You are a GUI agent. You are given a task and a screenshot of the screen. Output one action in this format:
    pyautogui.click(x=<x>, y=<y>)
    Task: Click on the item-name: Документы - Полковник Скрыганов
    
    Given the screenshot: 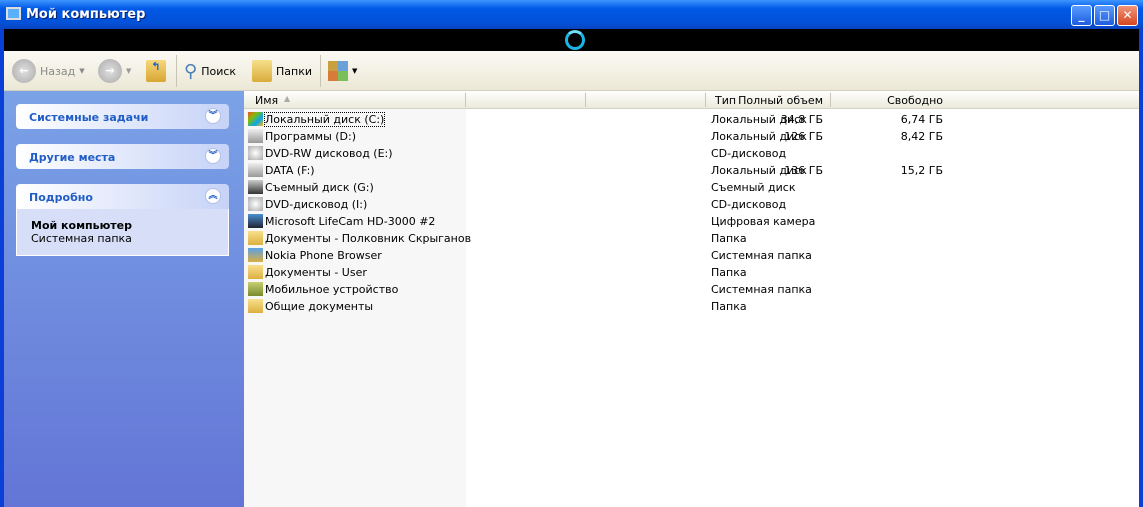 What is the action you would take?
    pyautogui.click(x=368, y=238)
    